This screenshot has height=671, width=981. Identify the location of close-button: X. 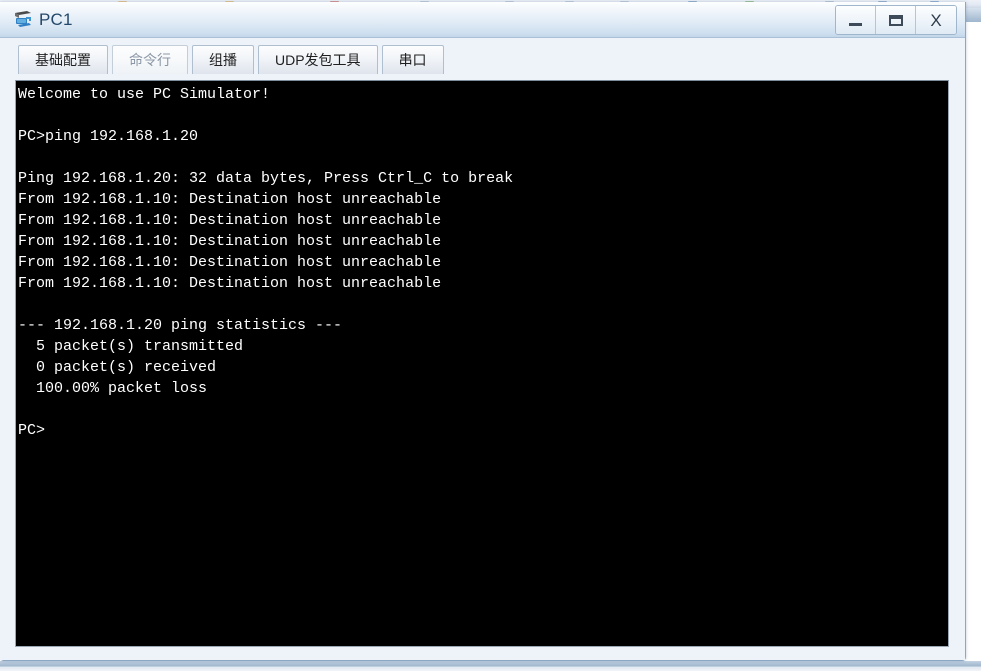
(936, 20).